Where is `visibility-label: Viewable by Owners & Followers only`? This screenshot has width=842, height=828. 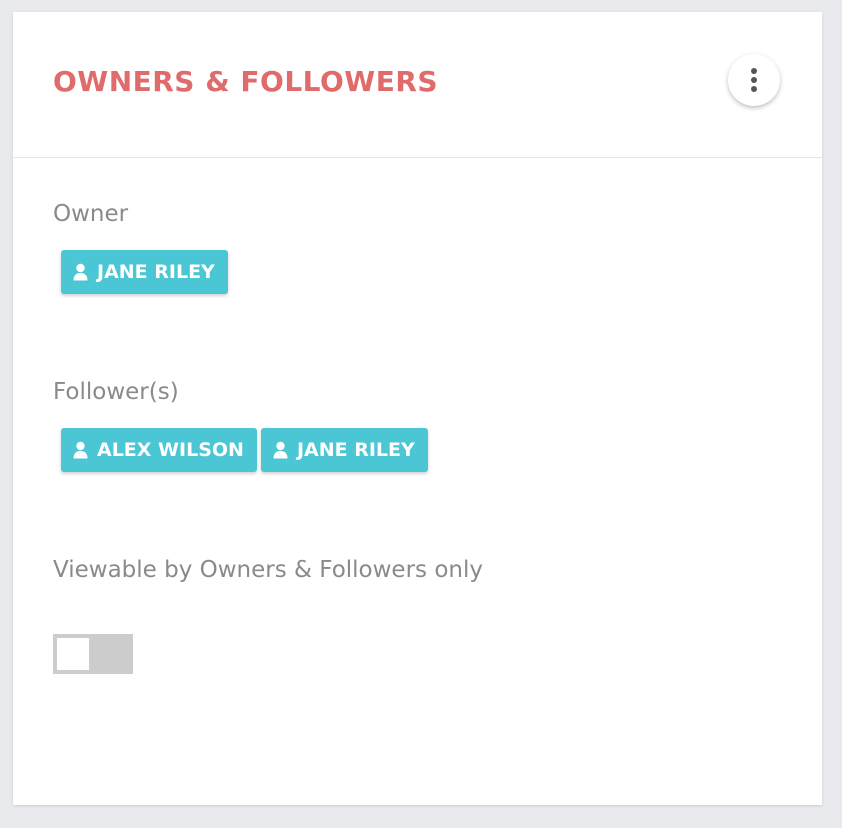
visibility-label: Viewable by Owners & Followers only is located at coordinates (268, 570).